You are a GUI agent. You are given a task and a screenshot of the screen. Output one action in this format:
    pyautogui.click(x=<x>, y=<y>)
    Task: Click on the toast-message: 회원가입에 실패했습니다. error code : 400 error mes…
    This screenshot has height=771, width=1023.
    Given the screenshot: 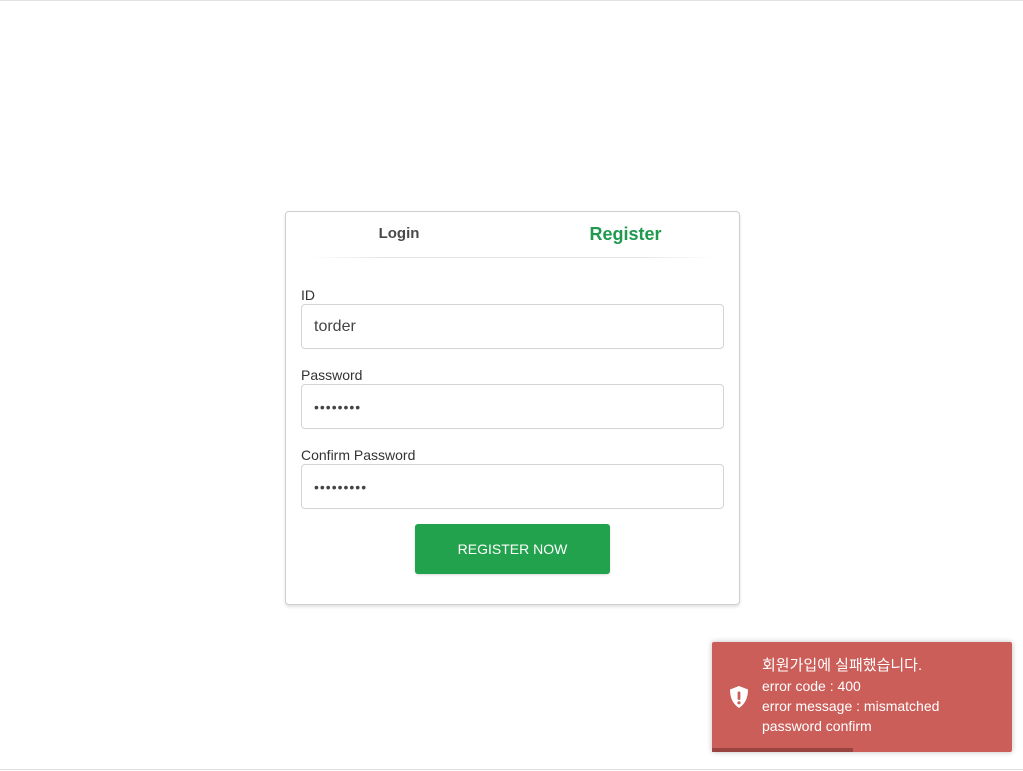 What is the action you would take?
    pyautogui.click(x=881, y=696)
    